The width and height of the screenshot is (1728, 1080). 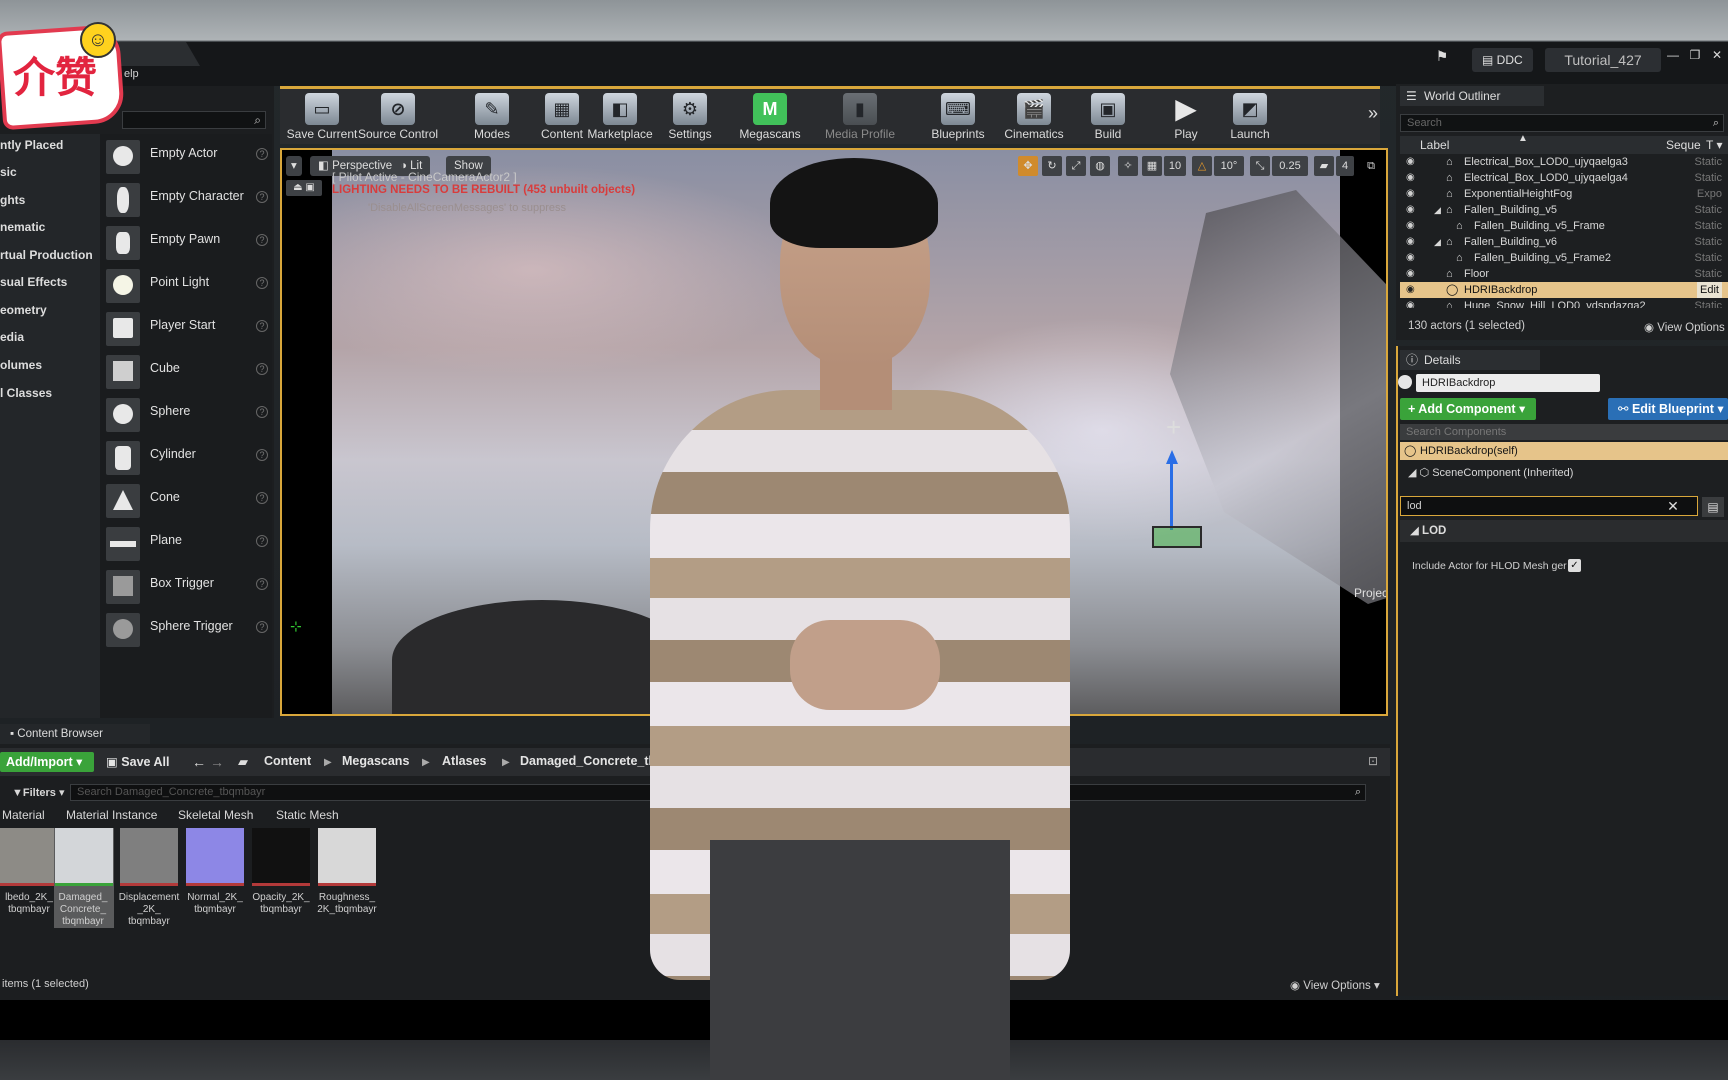 What do you see at coordinates (38, 792) in the screenshot?
I see `filters-button: ▼Filters ▾` at bounding box center [38, 792].